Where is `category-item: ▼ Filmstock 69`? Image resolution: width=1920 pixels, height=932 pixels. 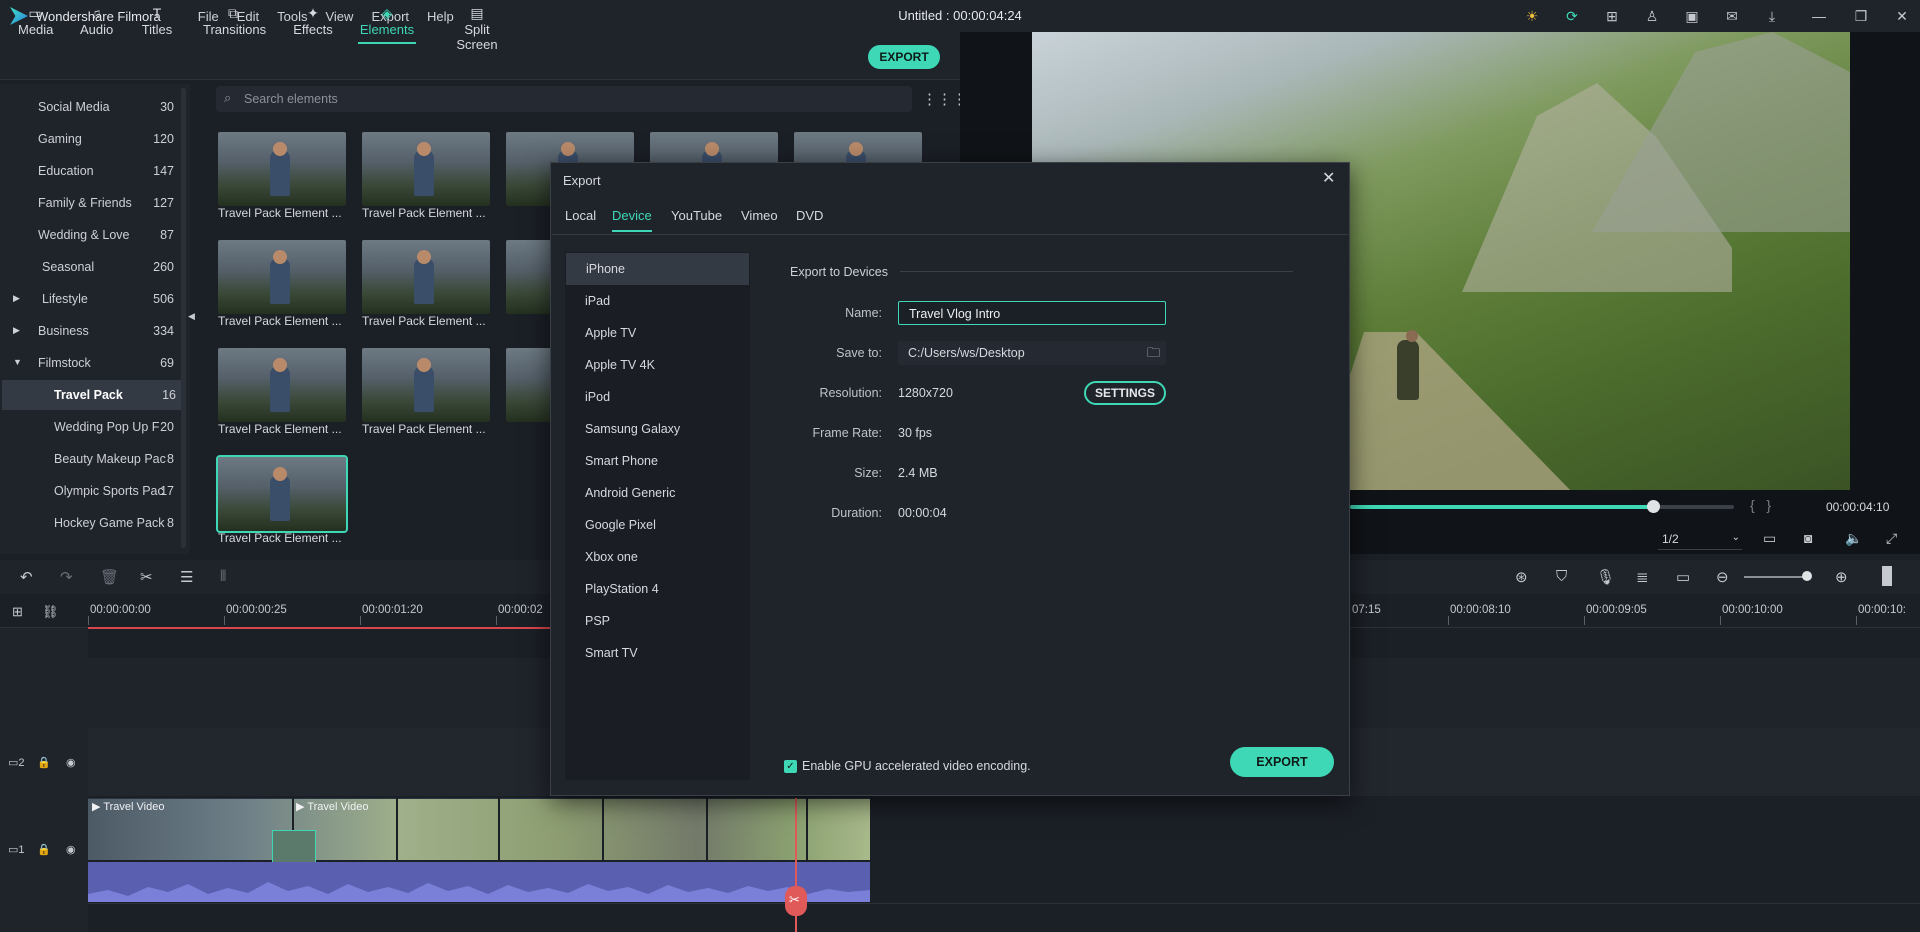
category-item: ▼ Filmstock 69 is located at coordinates (90, 363).